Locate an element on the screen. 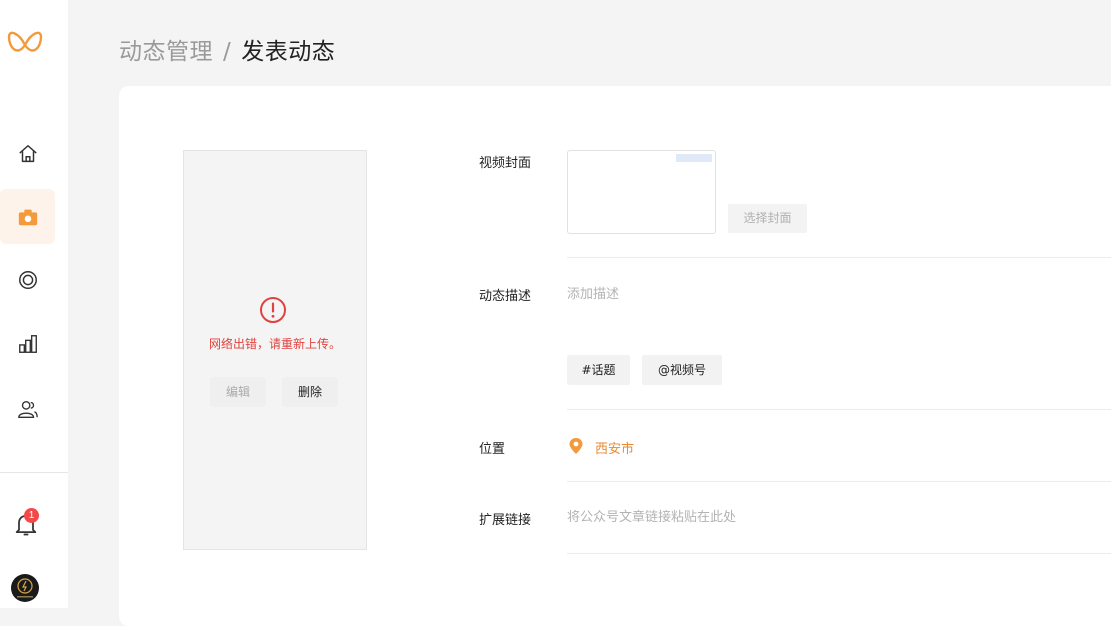  camera-icon is located at coordinates (27, 217).